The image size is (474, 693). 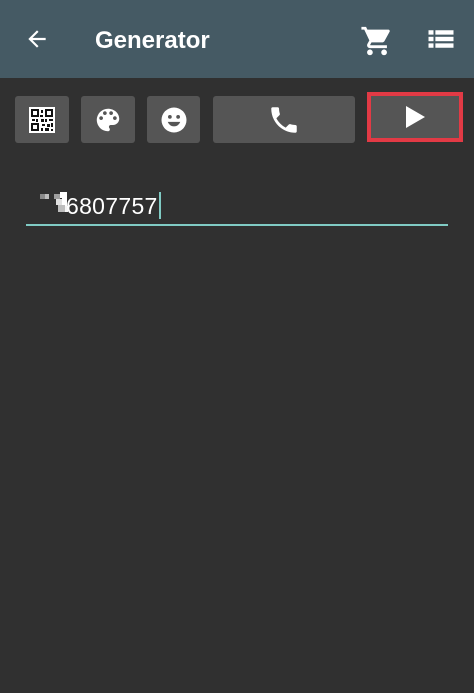 I want to click on page-title: Generator, so click(x=152, y=40).